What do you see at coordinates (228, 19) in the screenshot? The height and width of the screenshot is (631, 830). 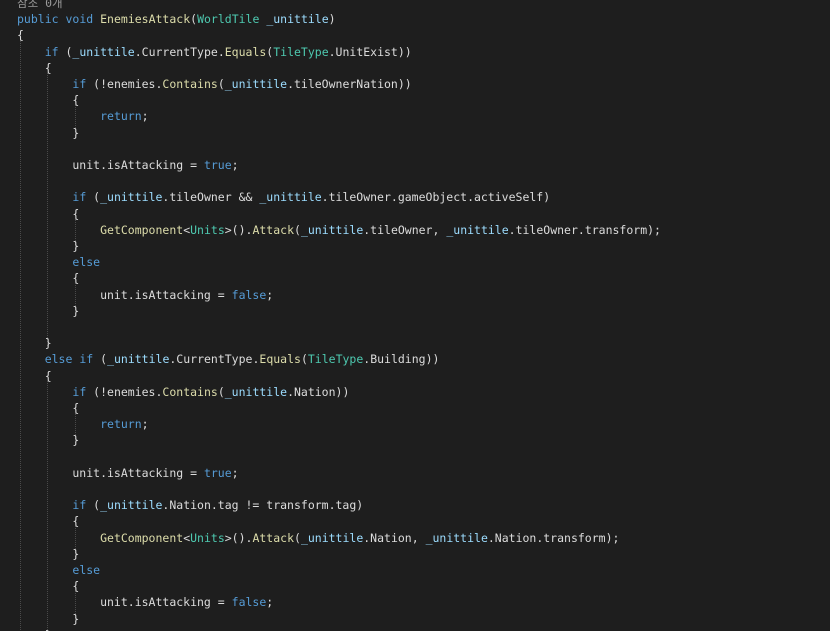 I see `code-token: WorldTile` at bounding box center [228, 19].